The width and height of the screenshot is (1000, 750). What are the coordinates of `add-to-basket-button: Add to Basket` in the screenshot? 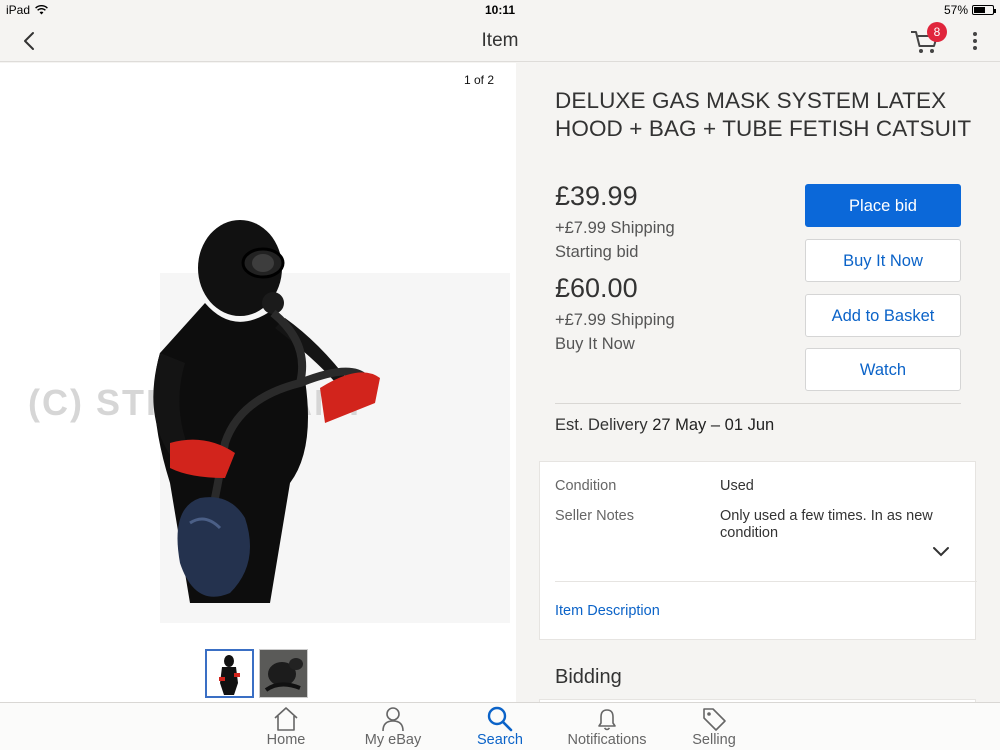 It's located at (883, 315).